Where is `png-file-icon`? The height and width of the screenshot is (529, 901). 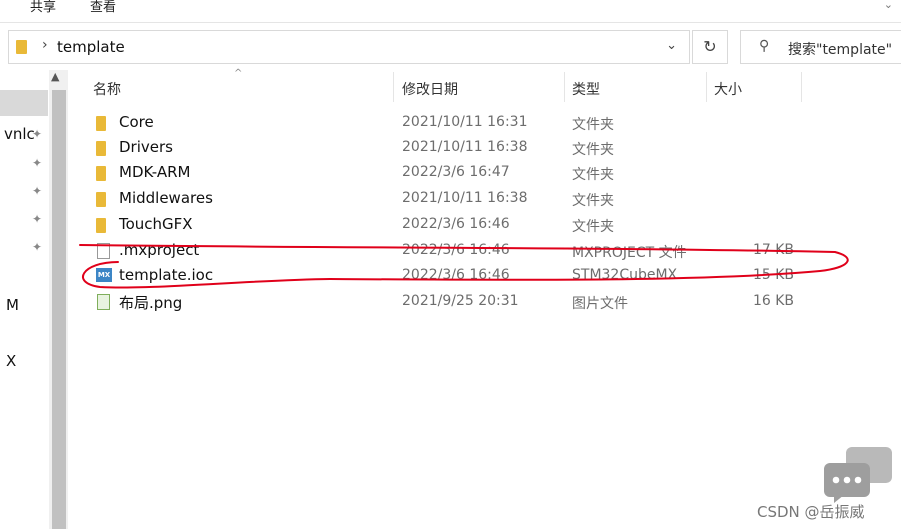
png-file-icon is located at coordinates (103, 302).